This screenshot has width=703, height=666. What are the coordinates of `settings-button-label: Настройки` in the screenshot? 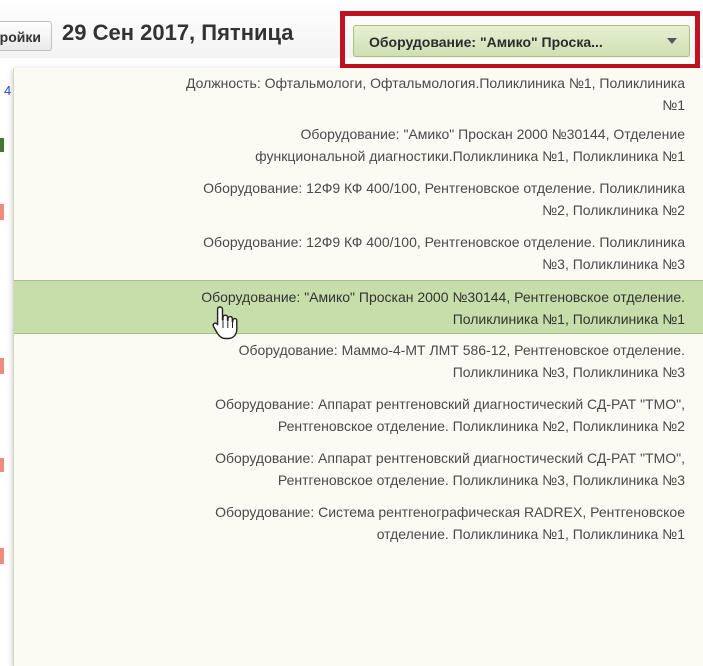 It's located at (20, 37).